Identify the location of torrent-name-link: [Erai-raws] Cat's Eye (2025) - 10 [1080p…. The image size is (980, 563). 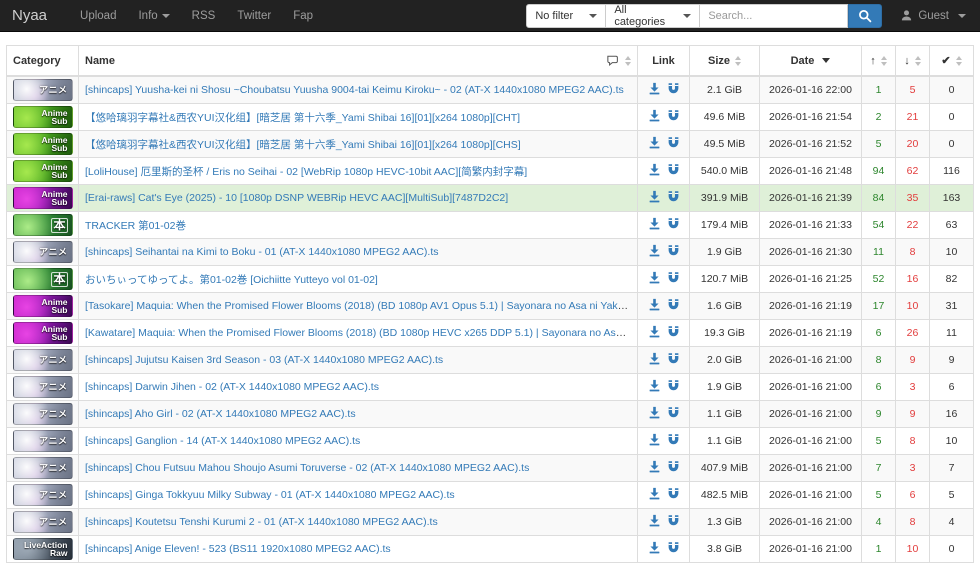
(296, 198).